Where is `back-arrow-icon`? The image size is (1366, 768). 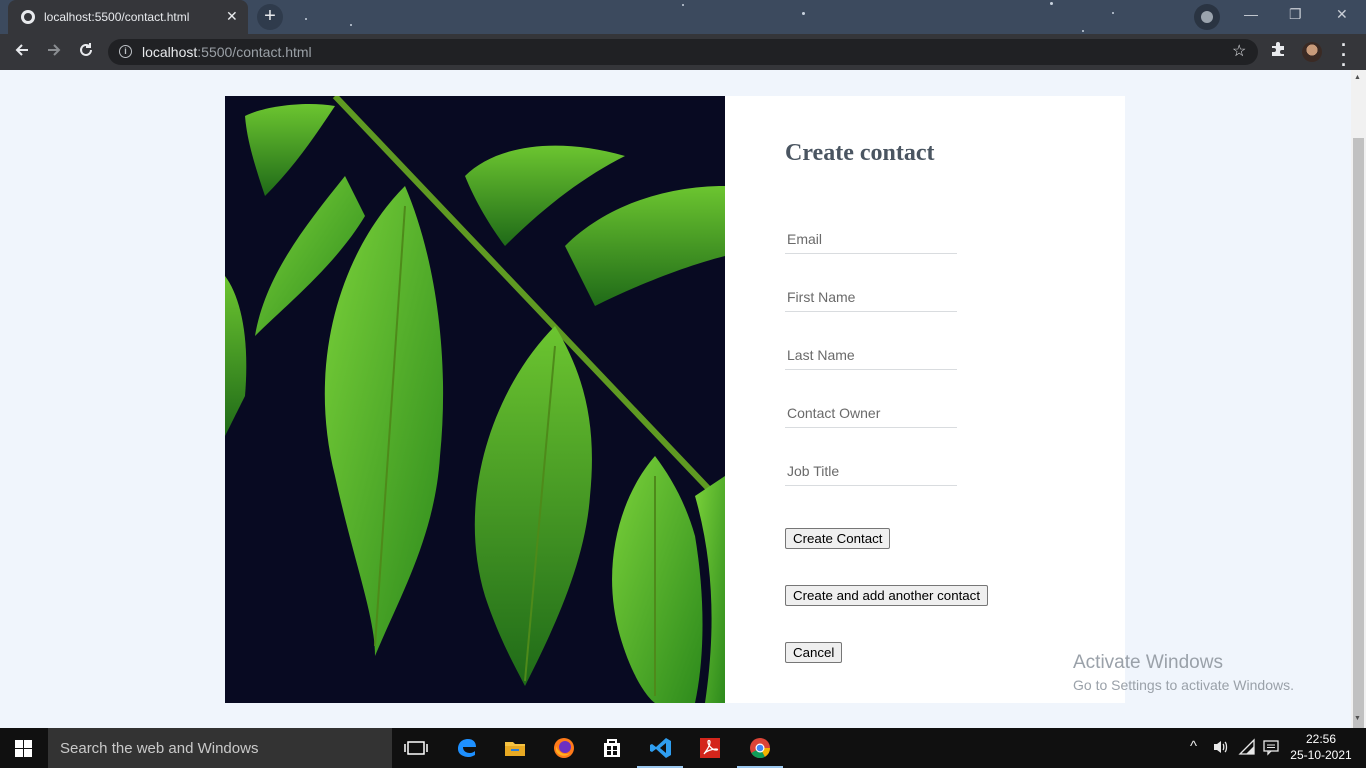
back-arrow-icon is located at coordinates (22, 52).